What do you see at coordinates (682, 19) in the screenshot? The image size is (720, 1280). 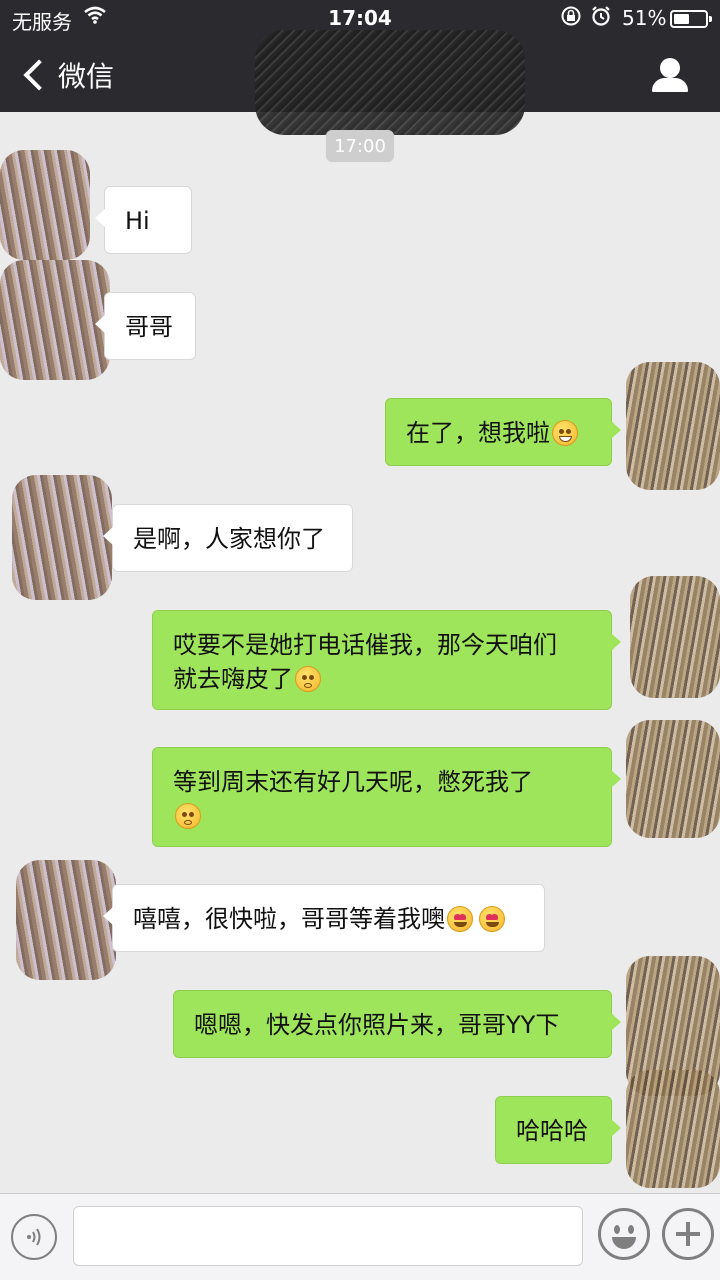 I see `battery-level-fill` at bounding box center [682, 19].